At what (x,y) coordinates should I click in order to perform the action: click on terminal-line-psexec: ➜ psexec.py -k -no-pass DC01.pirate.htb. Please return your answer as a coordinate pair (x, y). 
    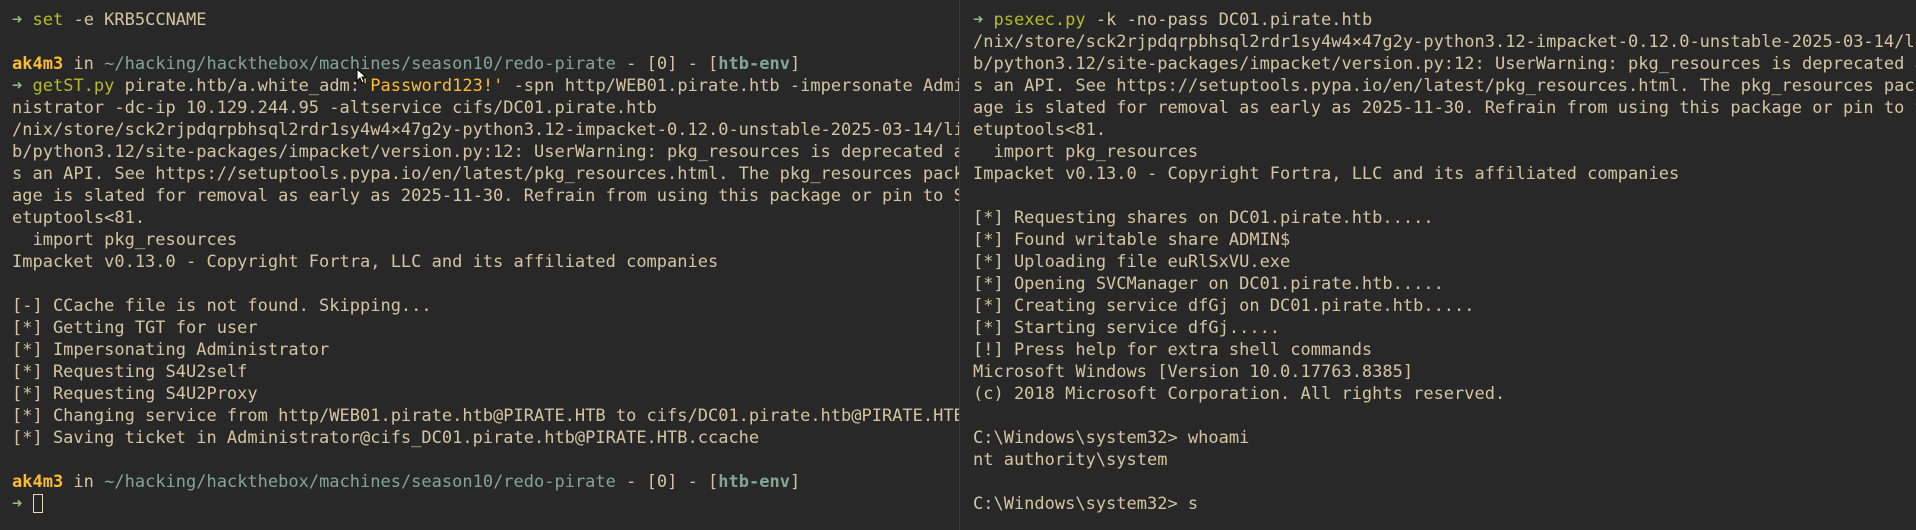
    Looking at the image, I should click on (1444, 20).